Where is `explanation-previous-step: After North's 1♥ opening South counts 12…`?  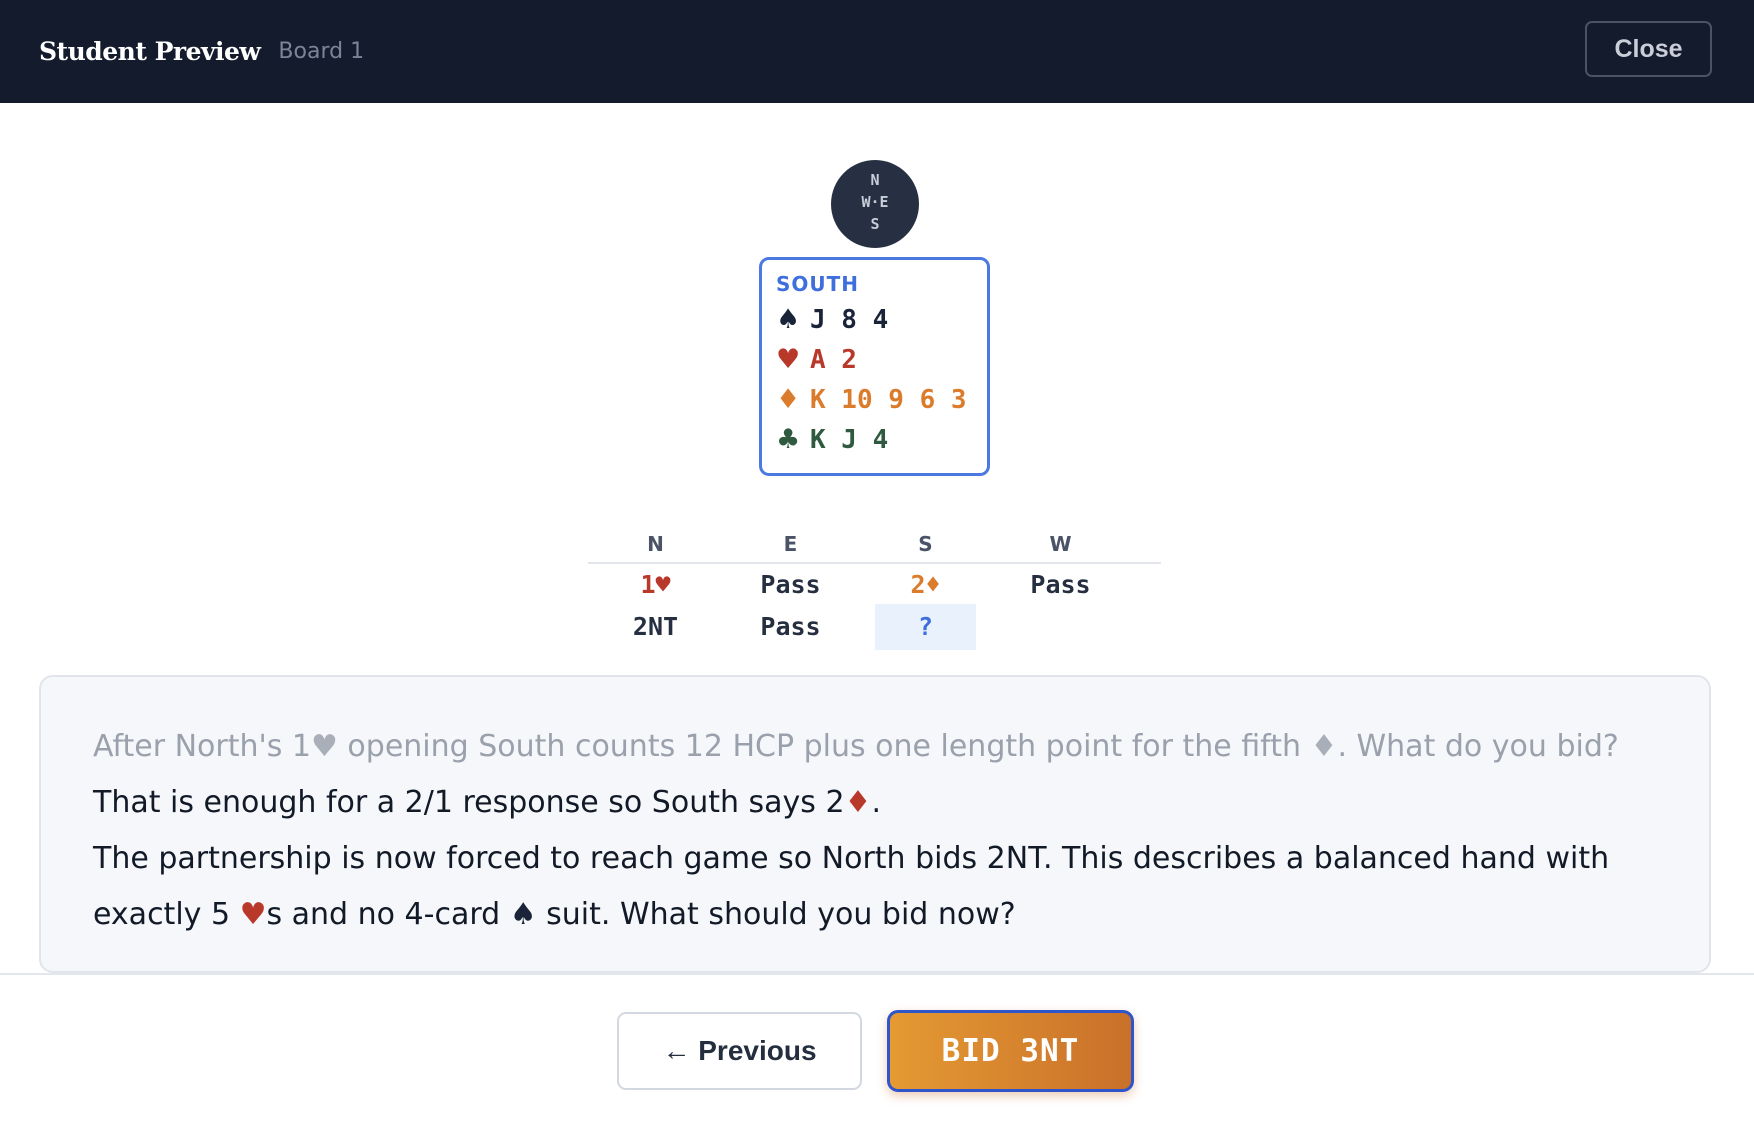
explanation-previous-step: After North's 1♥ opening South counts 12… is located at coordinates (876, 747).